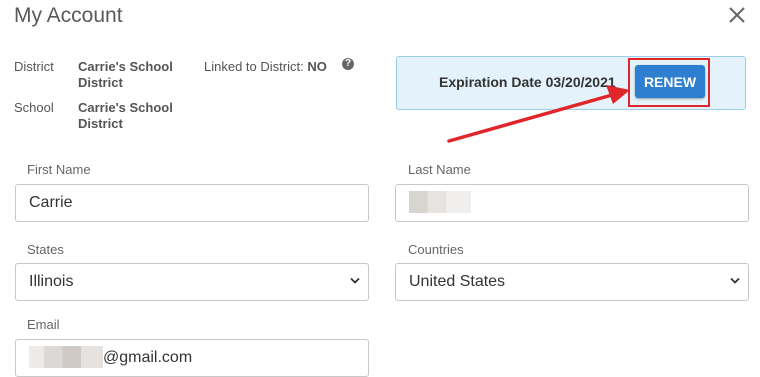 Image resolution: width=760 pixels, height=377 pixels. I want to click on district-label: District, so click(34, 66).